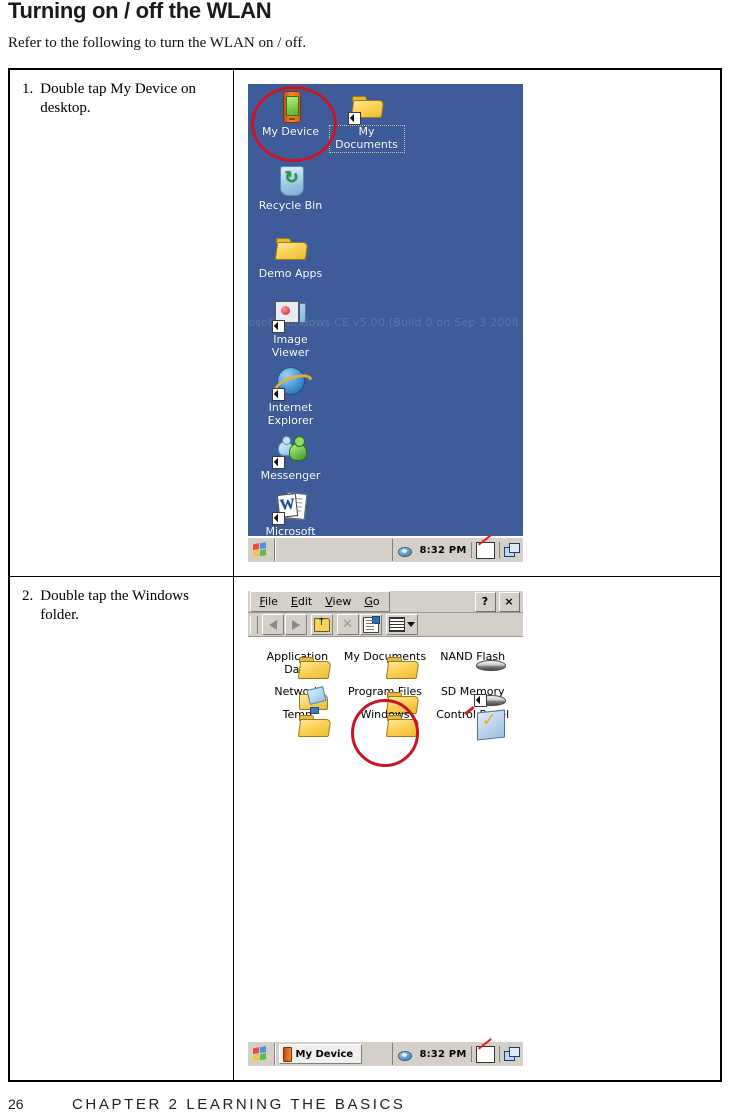  What do you see at coordinates (290, 131) in the screenshot?
I see `desktop-icon-label: My Device` at bounding box center [290, 131].